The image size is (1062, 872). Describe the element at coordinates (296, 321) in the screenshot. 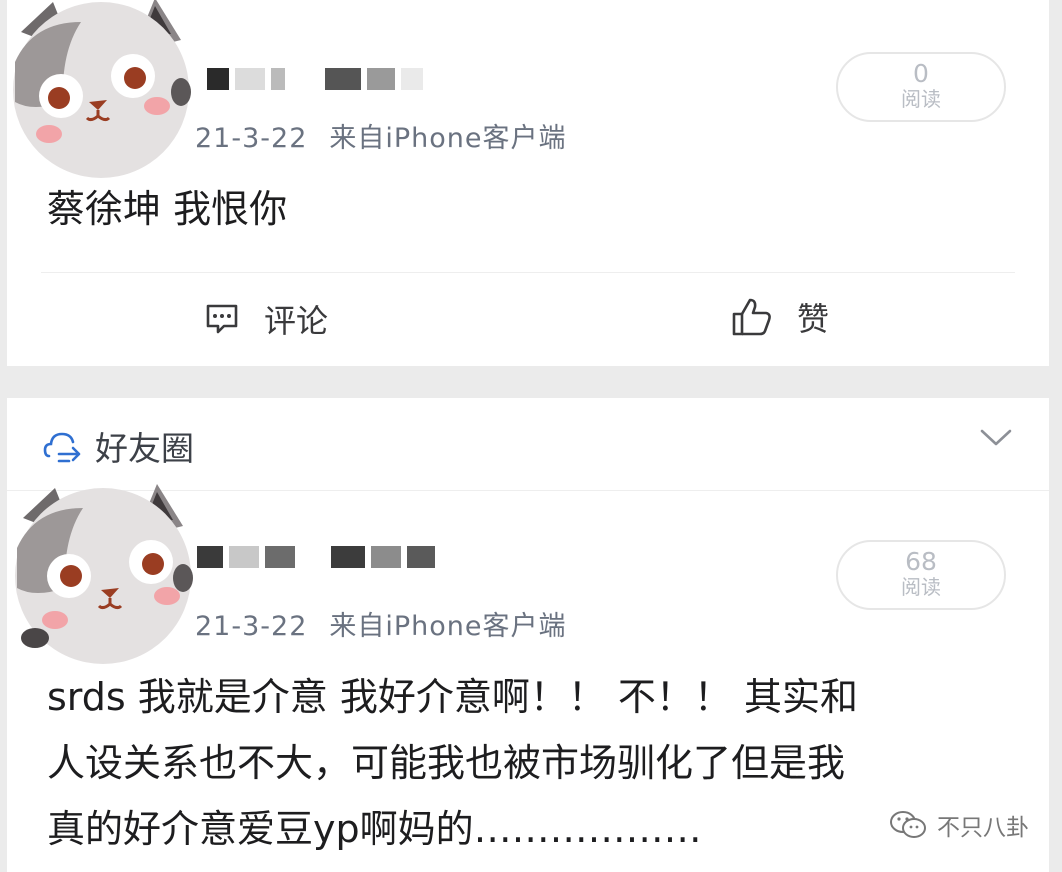

I see `comment-label: 评论` at that location.